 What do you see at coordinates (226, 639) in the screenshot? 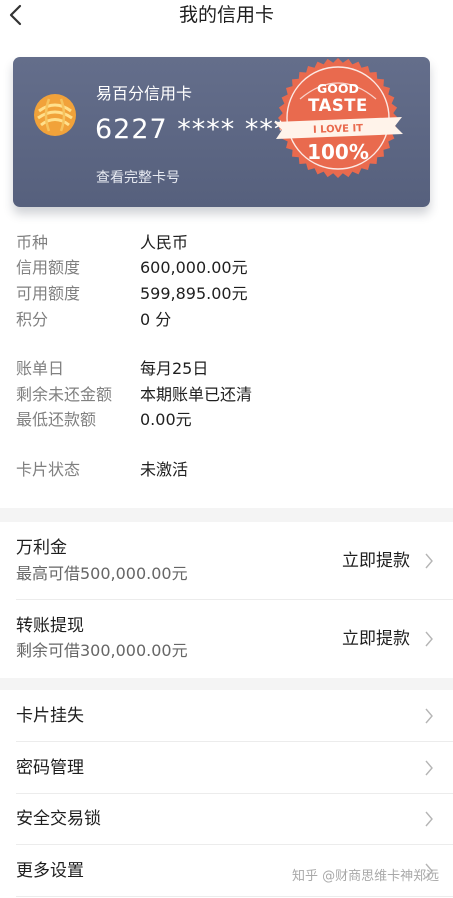
I see `loan-row-transfer-cash: 转账提现 剩余可借300,000.00元 立即提款` at bounding box center [226, 639].